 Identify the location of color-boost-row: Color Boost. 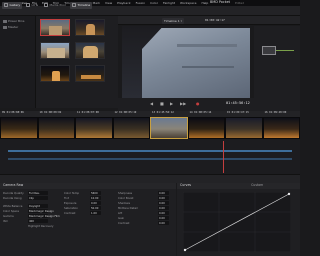
(125, 198).